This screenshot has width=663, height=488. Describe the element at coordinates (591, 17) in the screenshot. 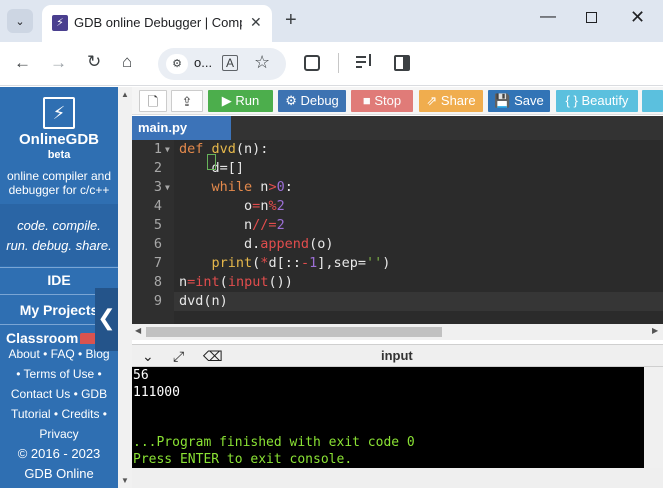

I see `maximize-icon` at that location.